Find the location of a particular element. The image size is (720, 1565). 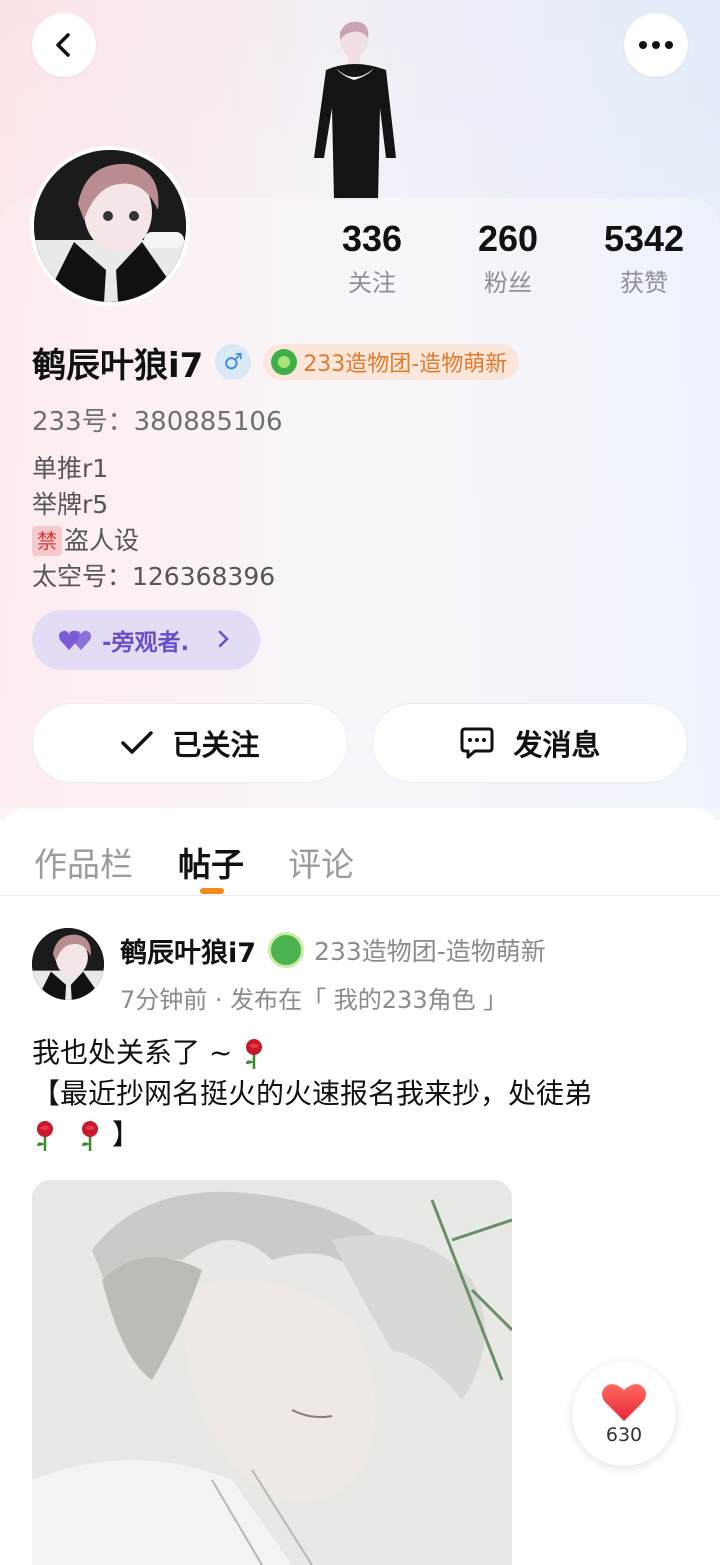

like-count: 630 is located at coordinates (624, 1435).